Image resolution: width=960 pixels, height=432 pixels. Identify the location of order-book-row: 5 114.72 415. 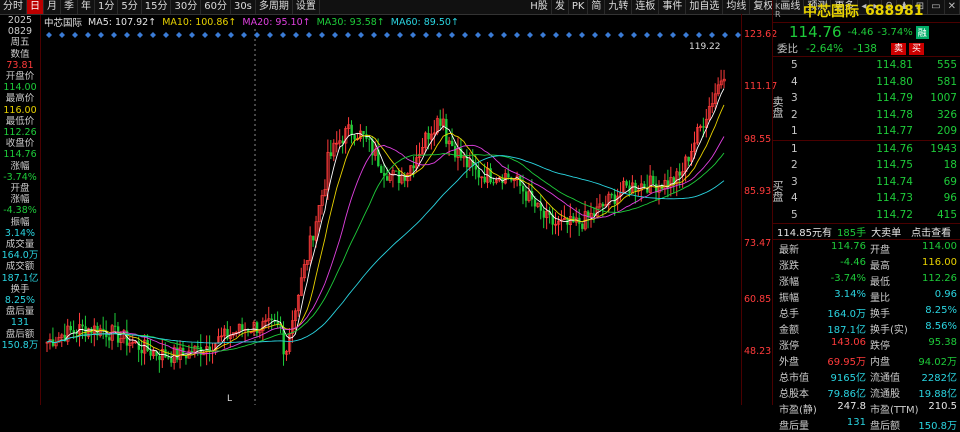
(872, 215).